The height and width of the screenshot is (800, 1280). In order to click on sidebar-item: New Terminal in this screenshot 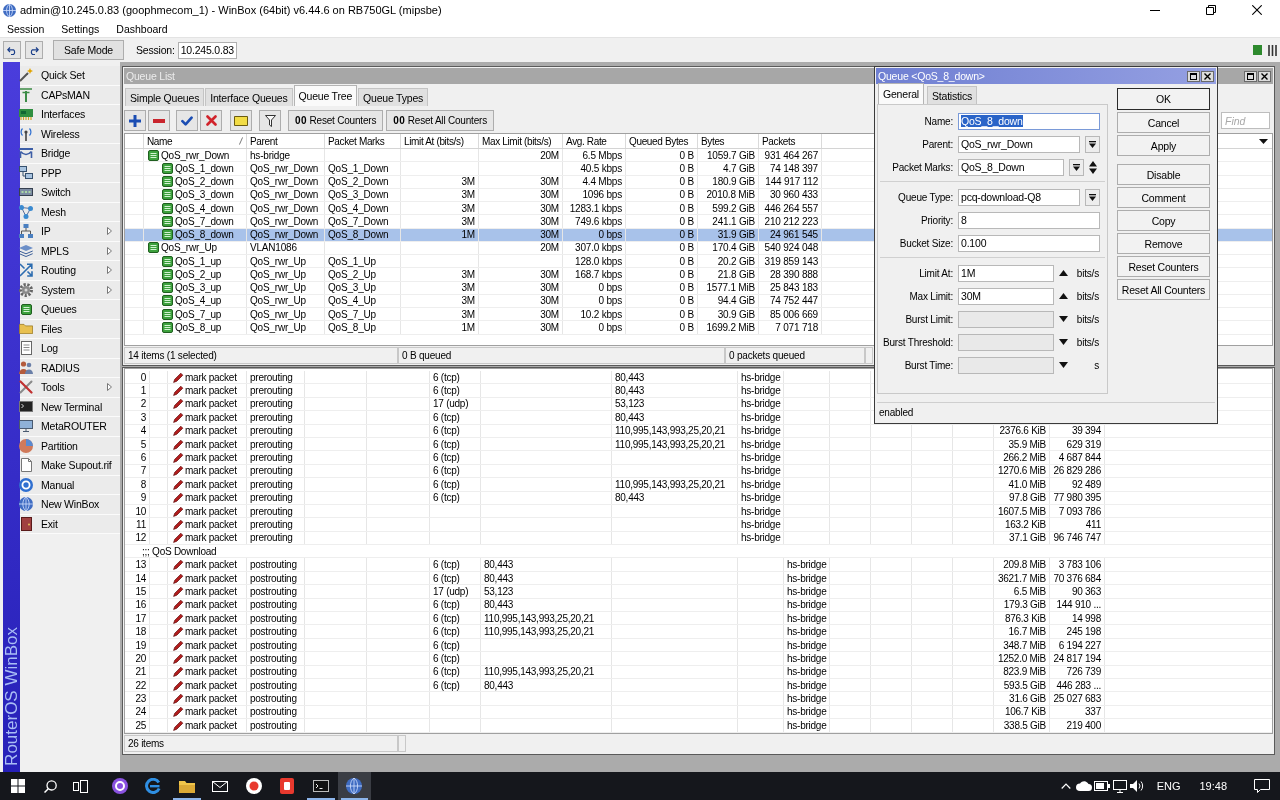, I will do `click(70, 407)`.